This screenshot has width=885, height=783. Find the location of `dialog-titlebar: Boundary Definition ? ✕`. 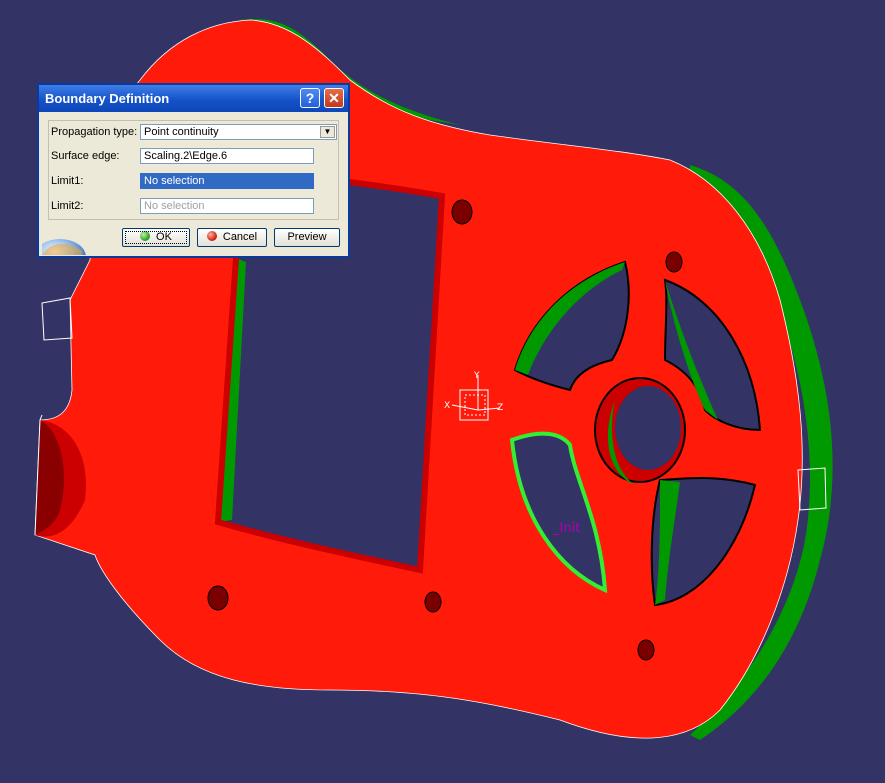

dialog-titlebar: Boundary Definition ? ✕ is located at coordinates (193, 98).